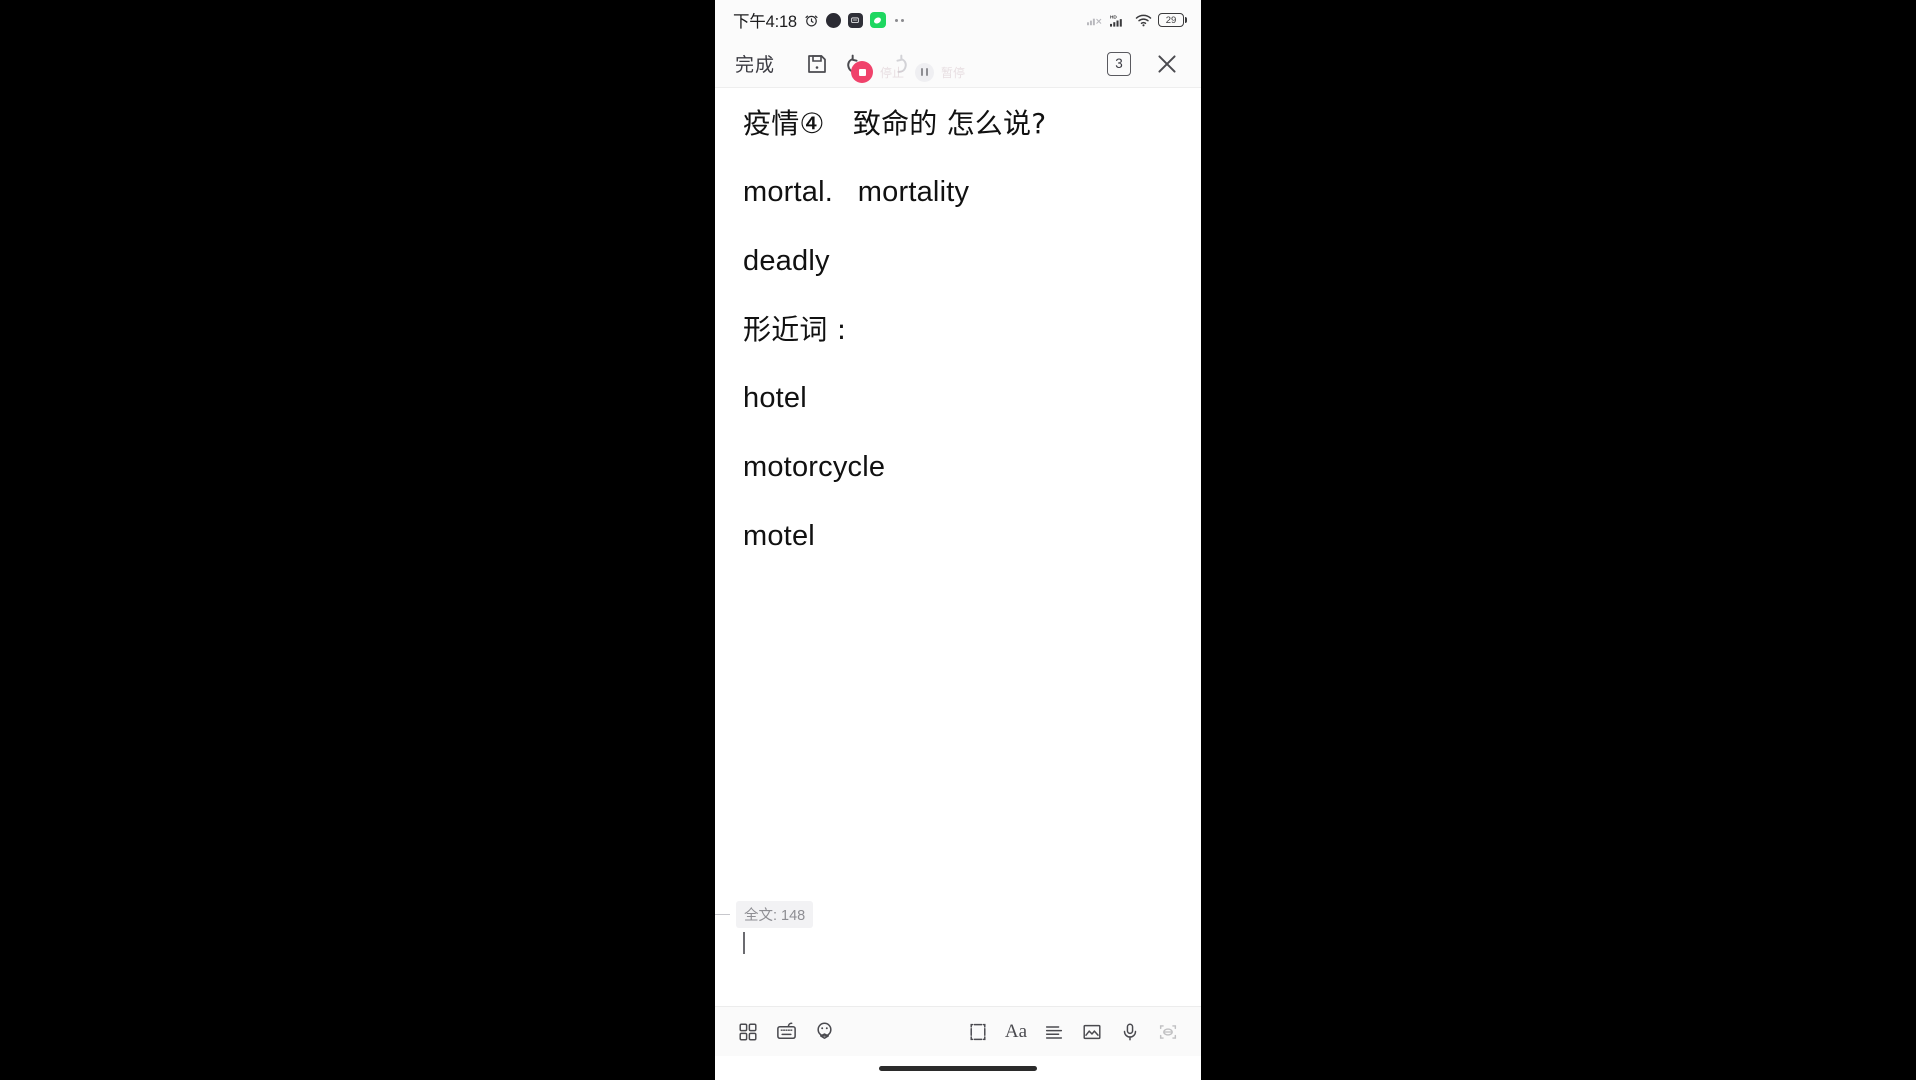 Image resolution: width=1916 pixels, height=1080 pixels. Describe the element at coordinates (1119, 63) in the screenshot. I see `tab-count-button: 3` at that location.